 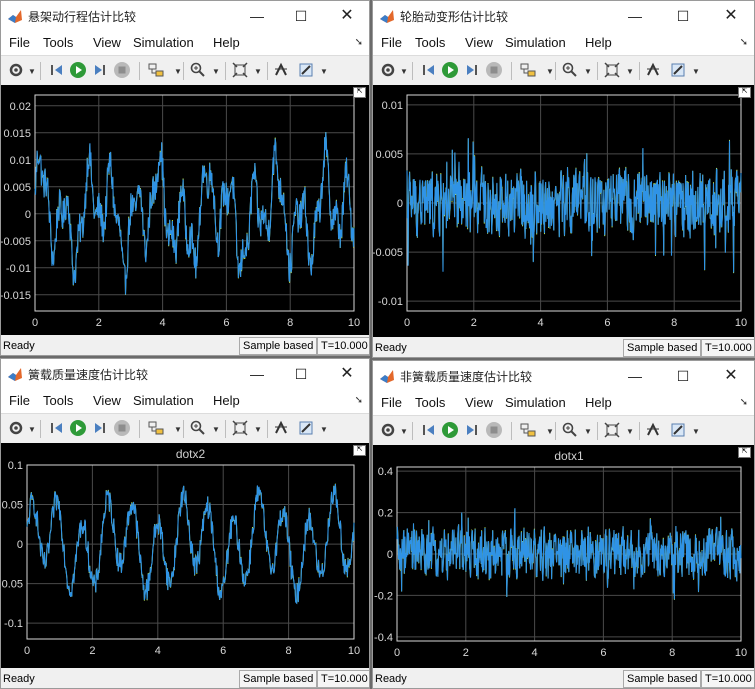 What do you see at coordinates (185, 16) in the screenshot?
I see `title-bar: 悬架动行程估计比较 — ☐ ✕` at bounding box center [185, 16].